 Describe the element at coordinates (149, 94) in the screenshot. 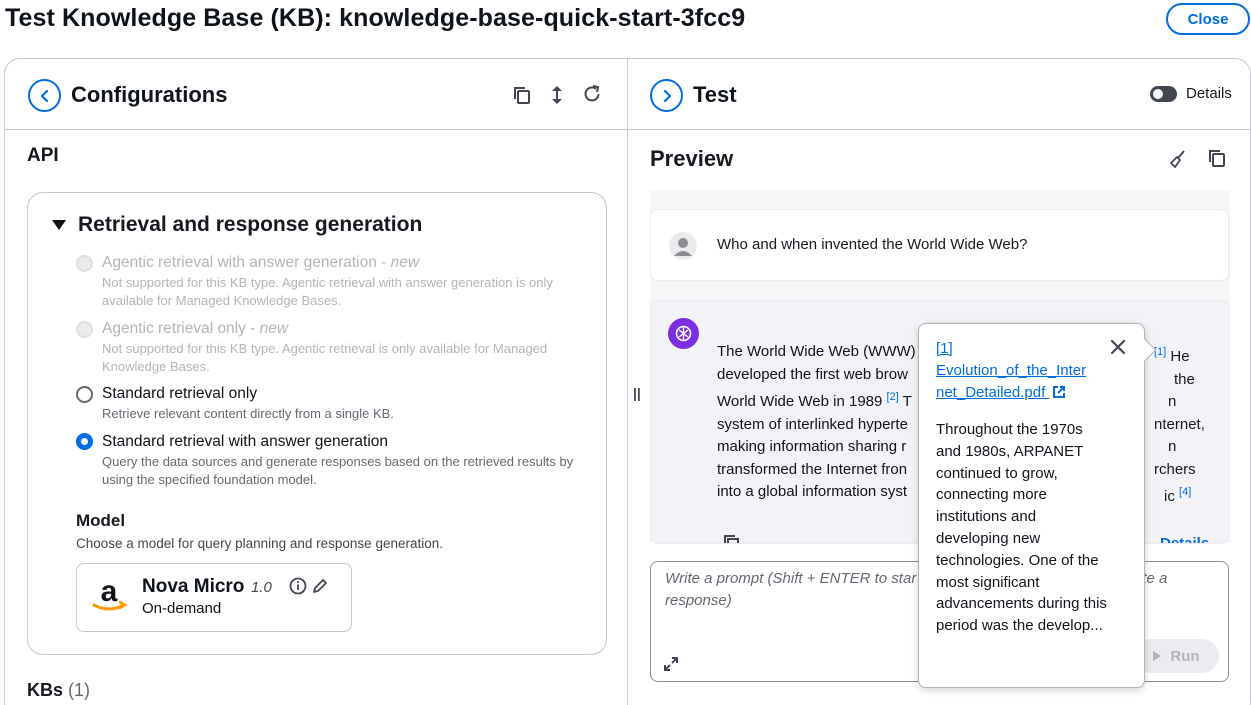

I see `configurations-title: Configurations` at that location.